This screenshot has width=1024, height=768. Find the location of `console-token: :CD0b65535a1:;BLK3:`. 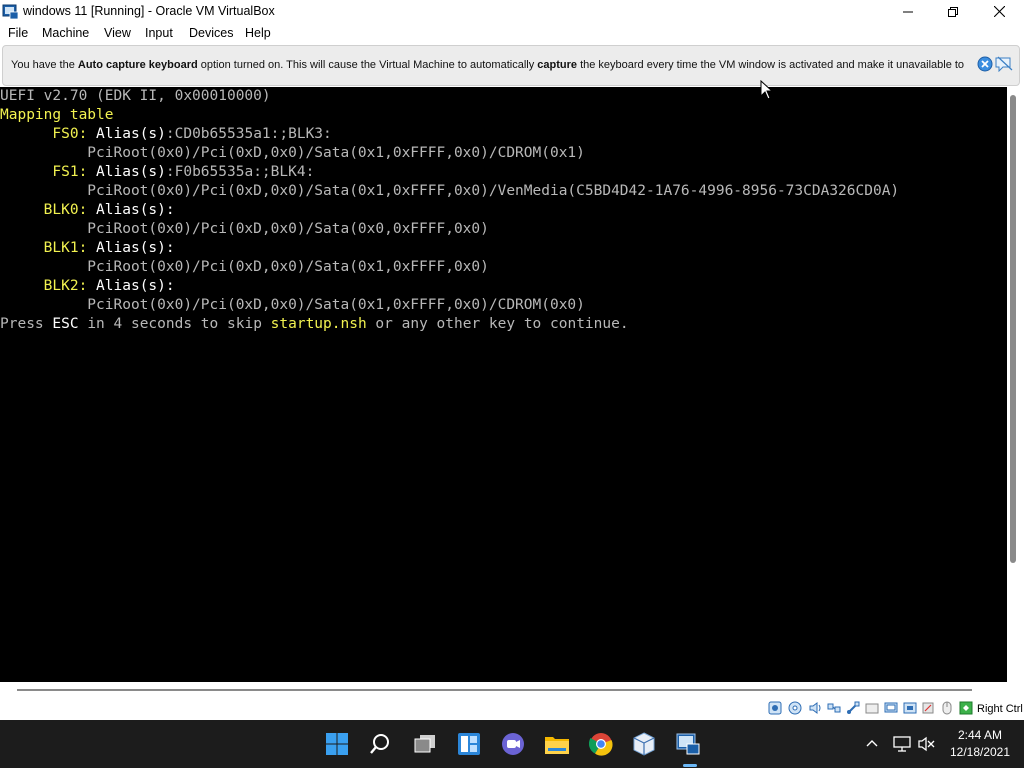

console-token: :CD0b65535a1:;BLK3: is located at coordinates (248, 134).